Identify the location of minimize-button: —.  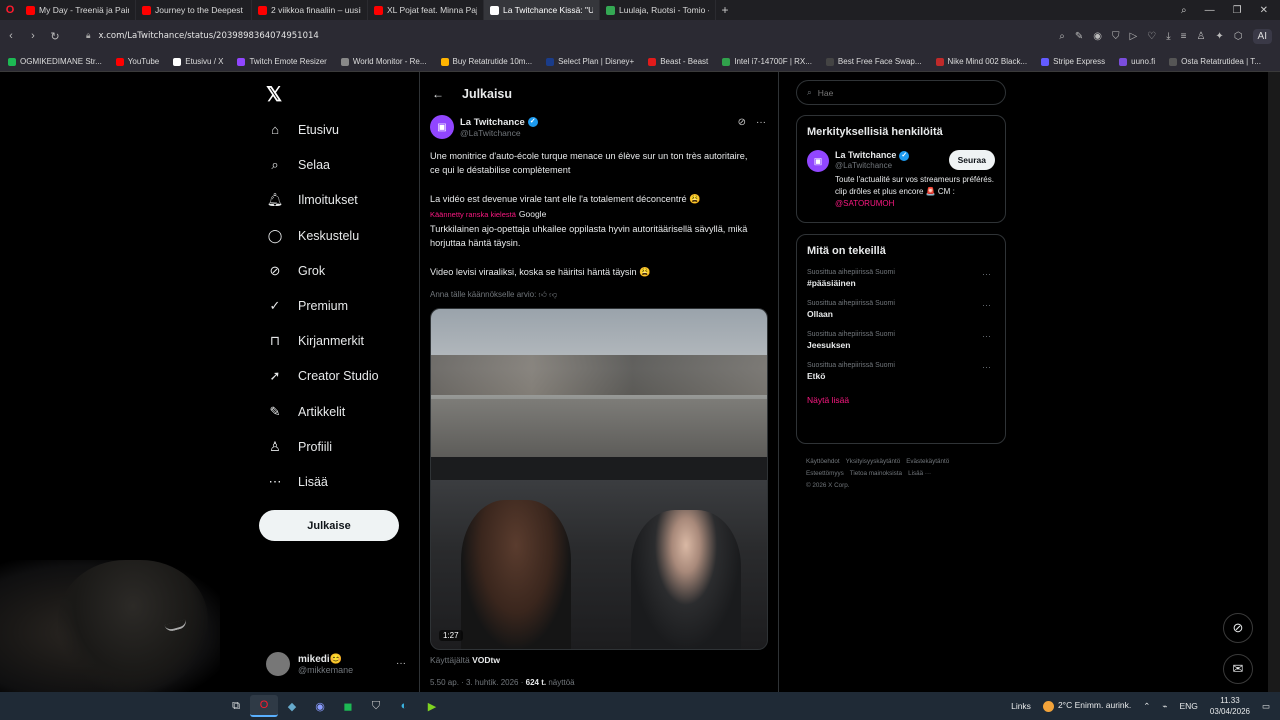
(1210, 10).